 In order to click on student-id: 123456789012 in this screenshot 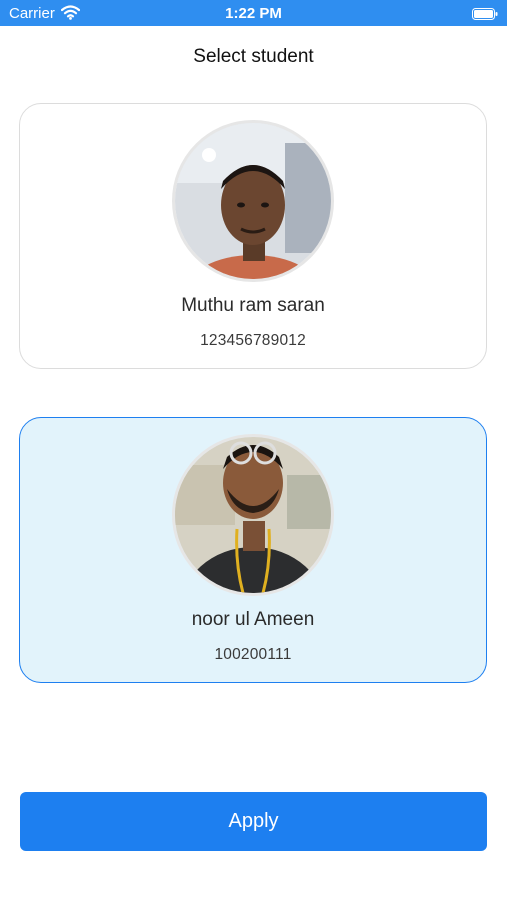, I will do `click(253, 340)`.